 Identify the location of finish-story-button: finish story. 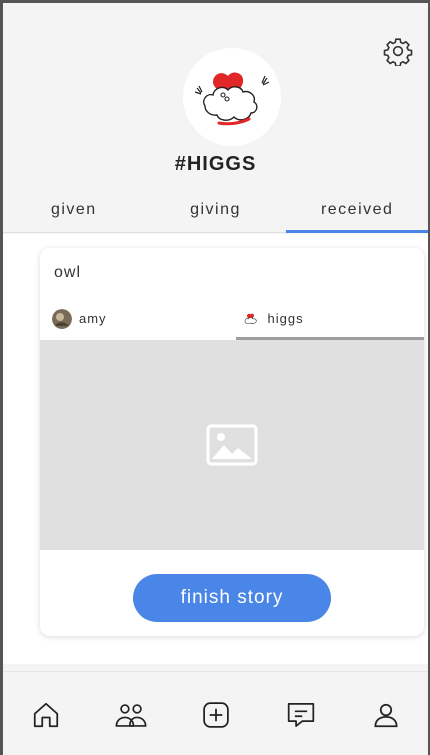
(232, 598).